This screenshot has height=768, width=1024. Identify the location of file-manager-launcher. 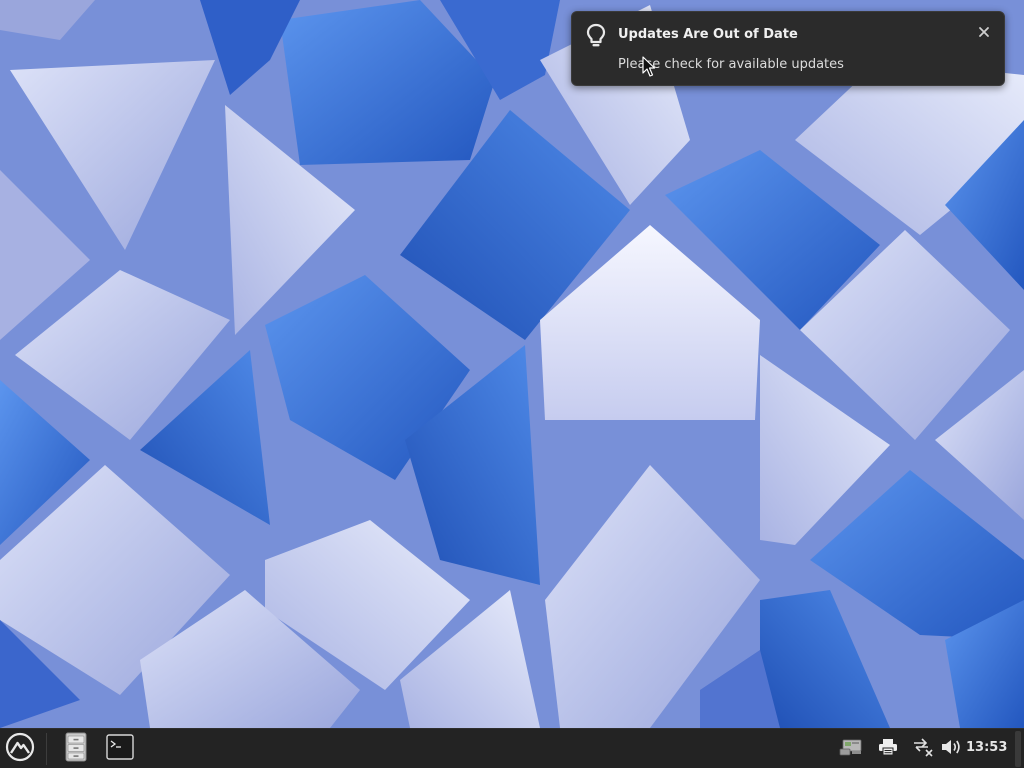
(76, 749).